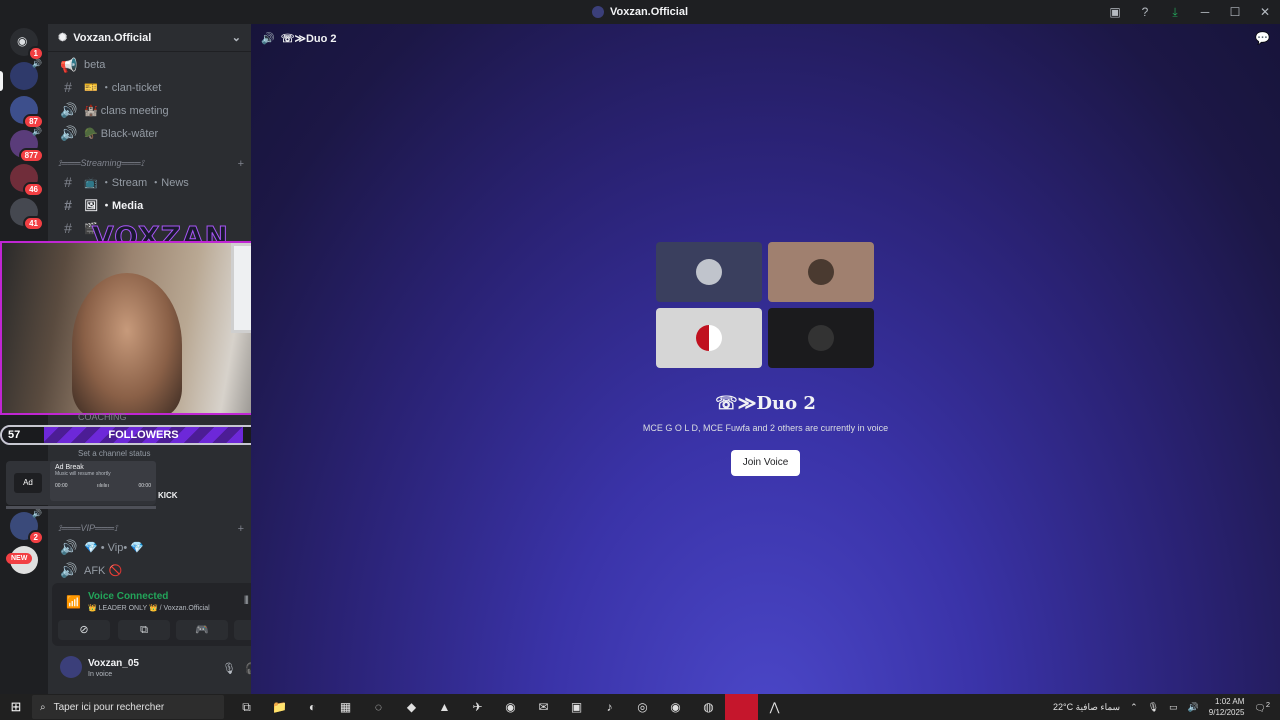 This screenshot has width=1280, height=720. Describe the element at coordinates (576, 707) in the screenshot. I see `app-icon: ▣` at that location.